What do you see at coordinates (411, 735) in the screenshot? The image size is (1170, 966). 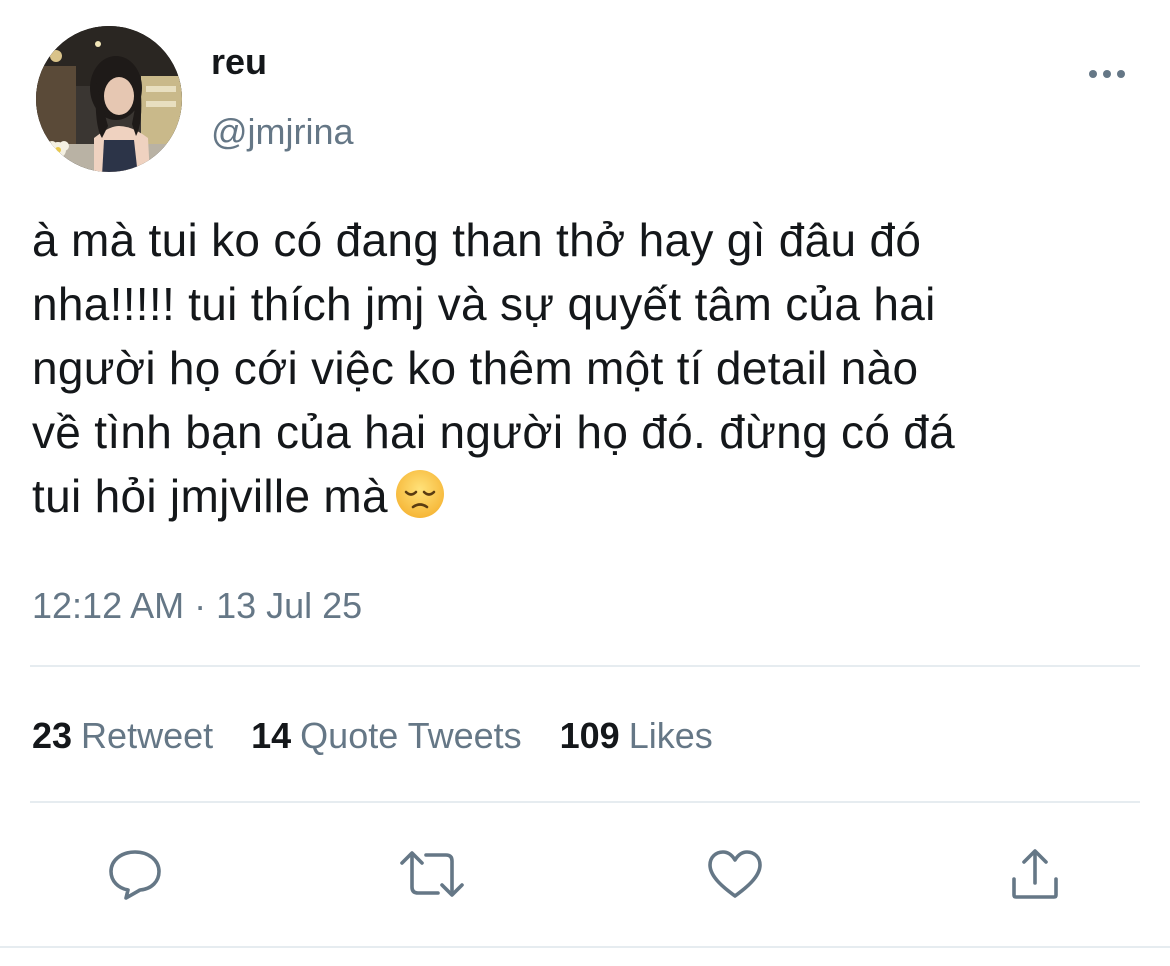 I see `quote-tweets-label: Quote Tweets` at bounding box center [411, 735].